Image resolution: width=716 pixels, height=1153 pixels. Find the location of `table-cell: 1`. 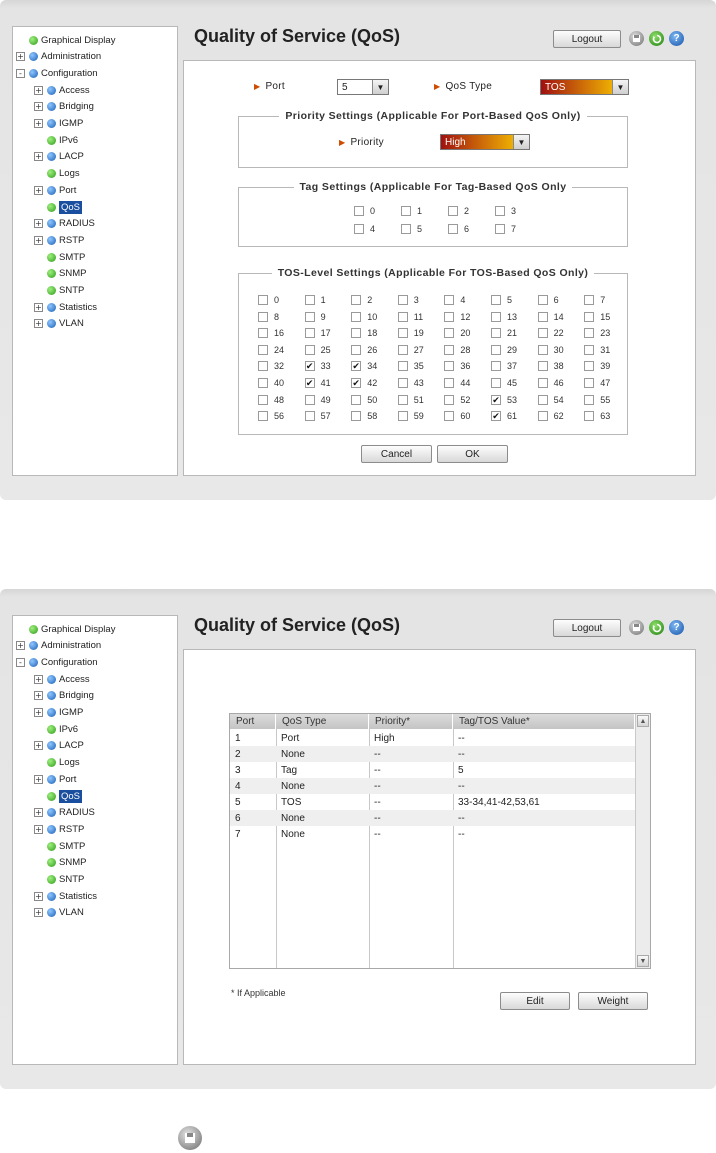

table-cell: 1 is located at coordinates (235, 738).